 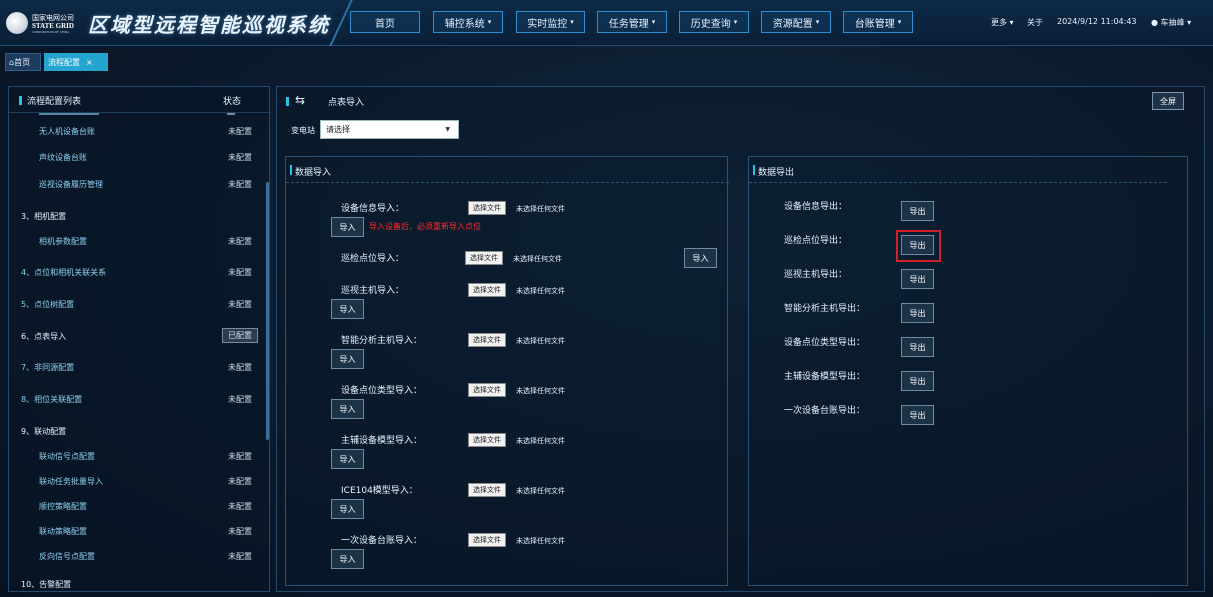 What do you see at coordinates (710, 24) in the screenshot?
I see `nav-label: 历史查询` at bounding box center [710, 24].